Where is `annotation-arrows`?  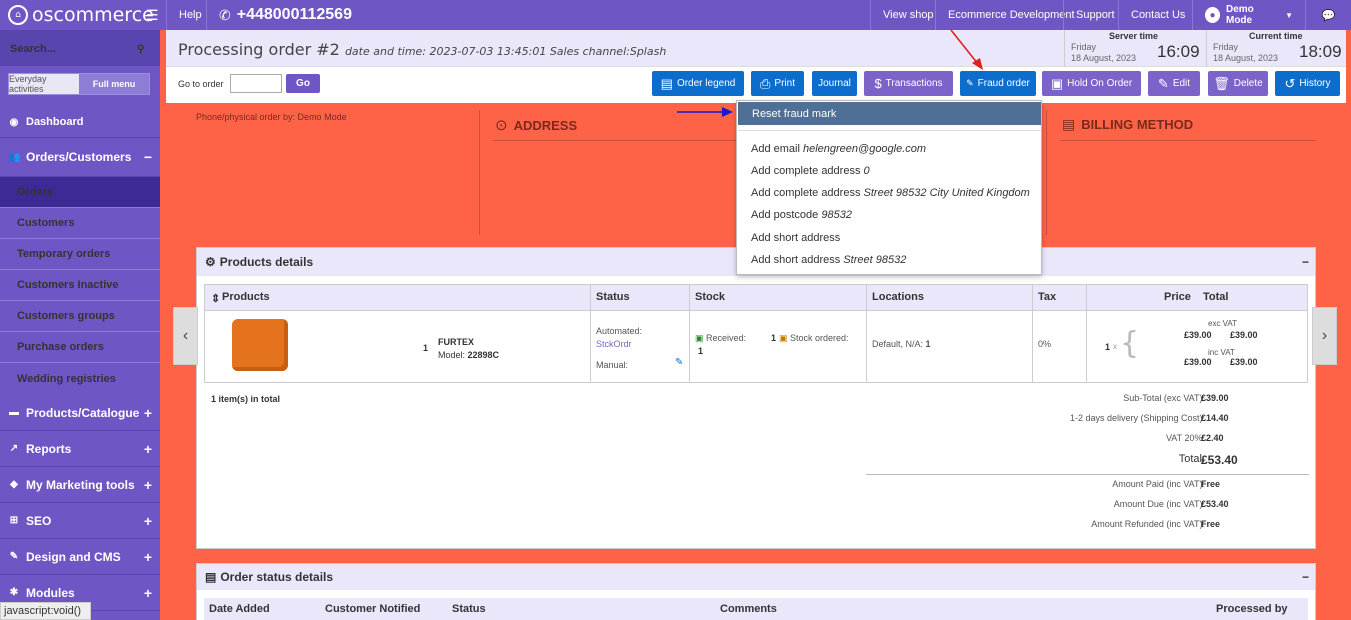
annotation-arrows is located at coordinates (830, 73).